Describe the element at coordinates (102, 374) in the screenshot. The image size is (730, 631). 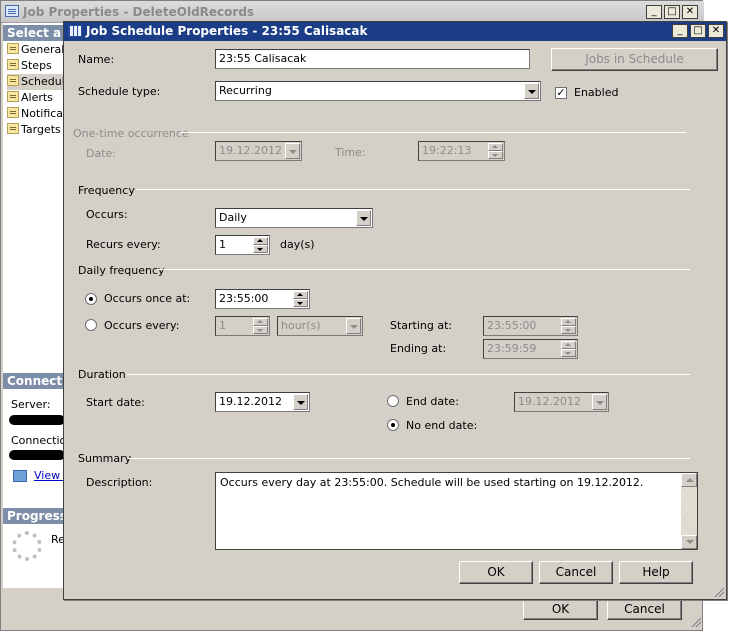
I see `duration-header: Duration` at that location.